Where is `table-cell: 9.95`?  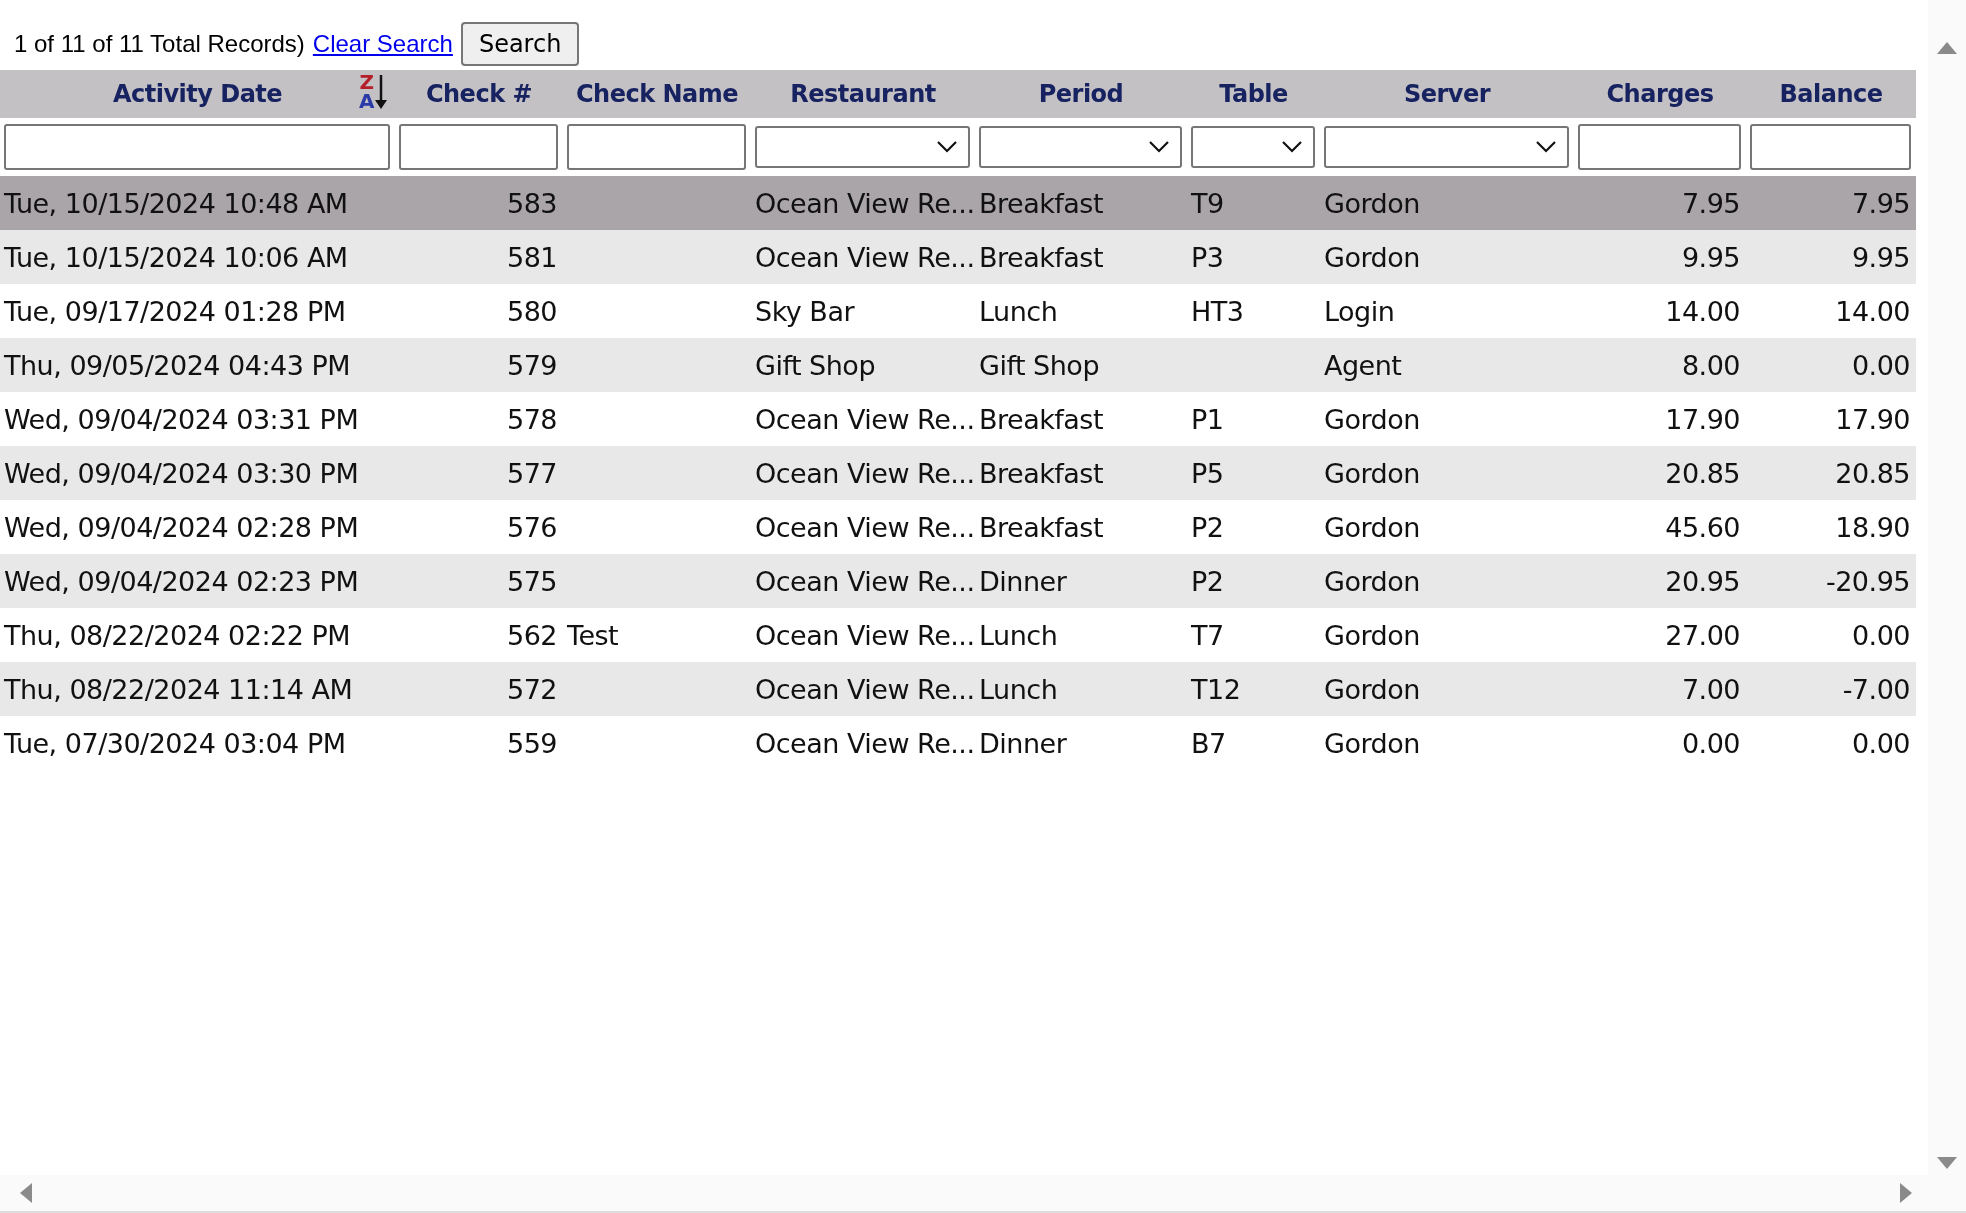
table-cell: 9.95 is located at coordinates (1880, 257).